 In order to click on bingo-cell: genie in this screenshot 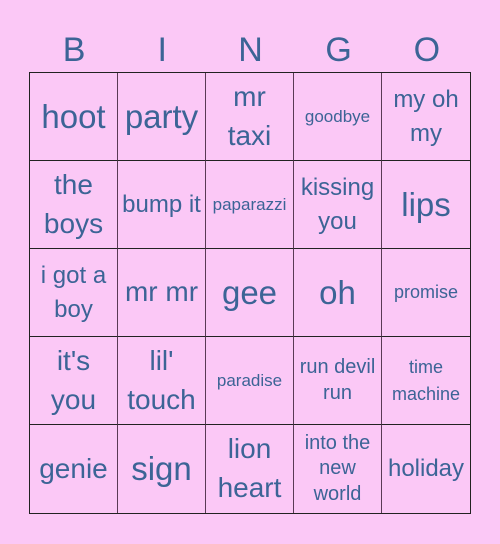, I will do `click(74, 469)`.